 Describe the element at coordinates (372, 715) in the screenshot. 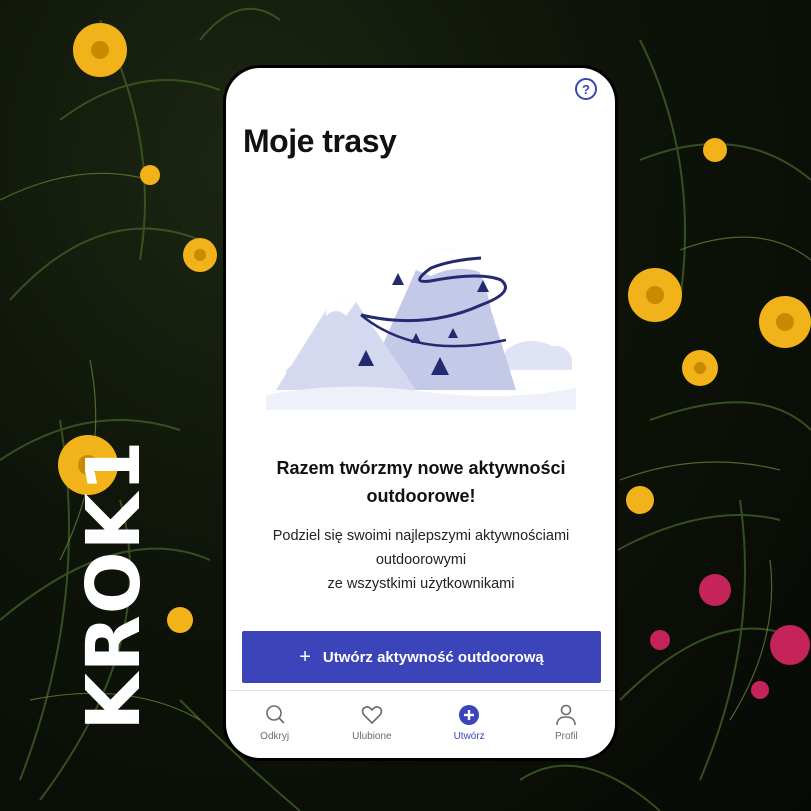

I see `heart-icon` at that location.